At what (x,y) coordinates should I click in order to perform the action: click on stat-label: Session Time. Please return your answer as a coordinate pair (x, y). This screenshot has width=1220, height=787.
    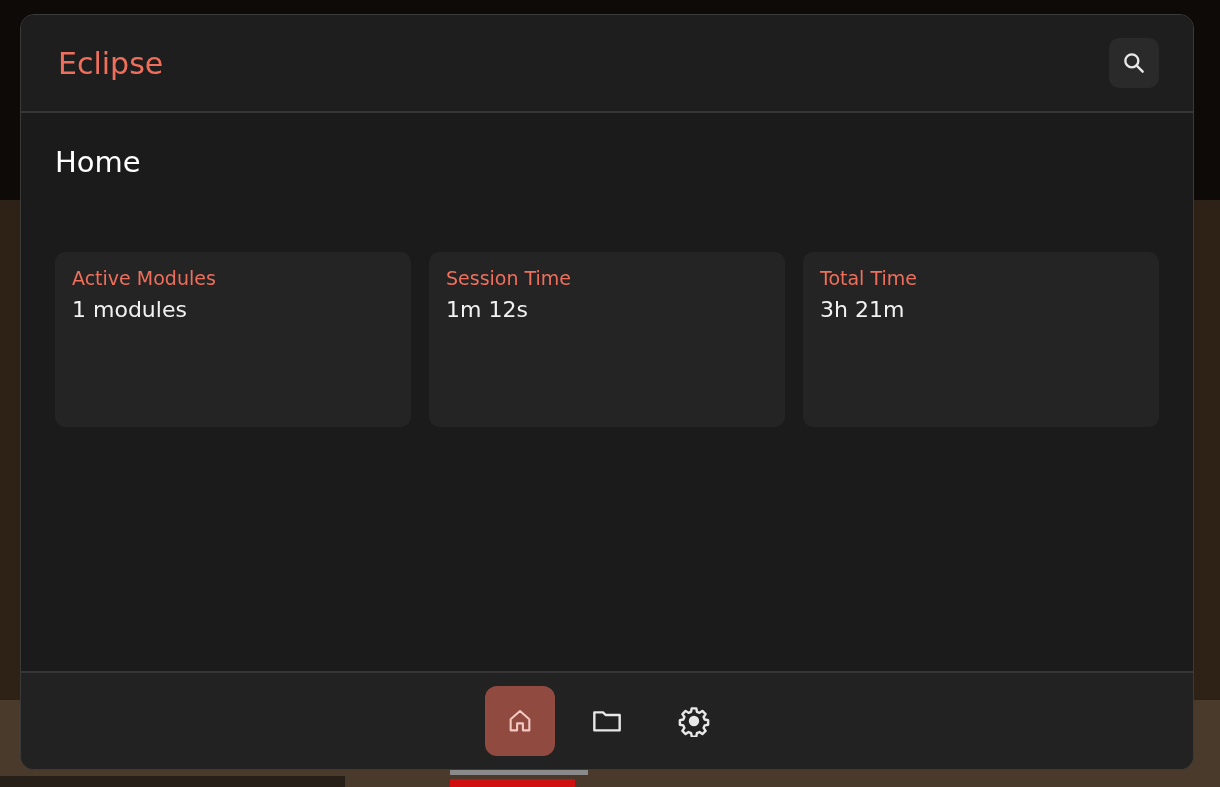
    Looking at the image, I should click on (509, 278).